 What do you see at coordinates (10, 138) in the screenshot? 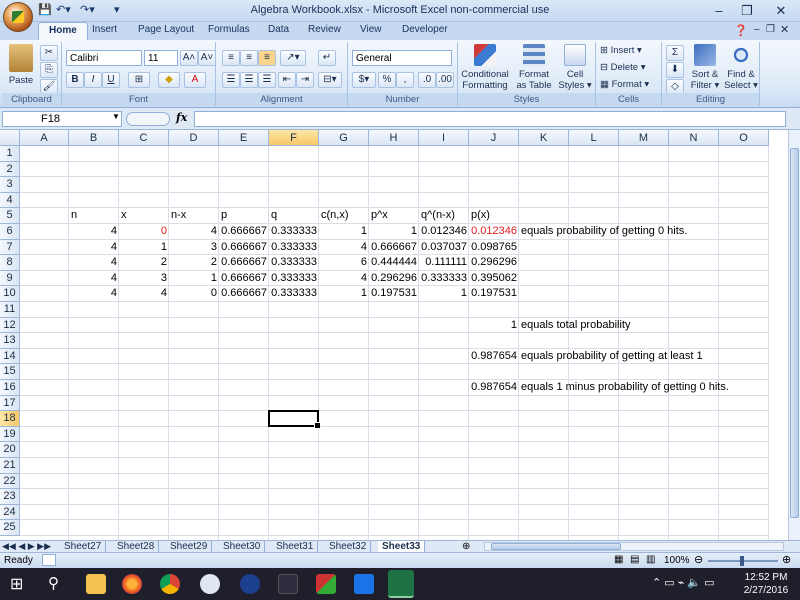
I see `select-all-corner` at bounding box center [10, 138].